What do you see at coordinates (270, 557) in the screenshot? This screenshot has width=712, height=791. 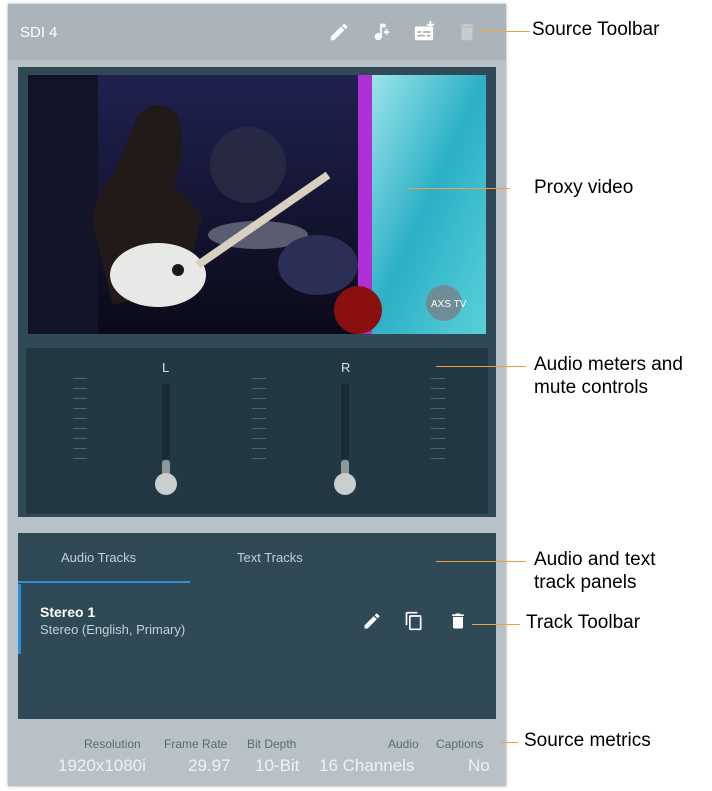 I see `tab-text-tracks: Text Tracks` at bounding box center [270, 557].